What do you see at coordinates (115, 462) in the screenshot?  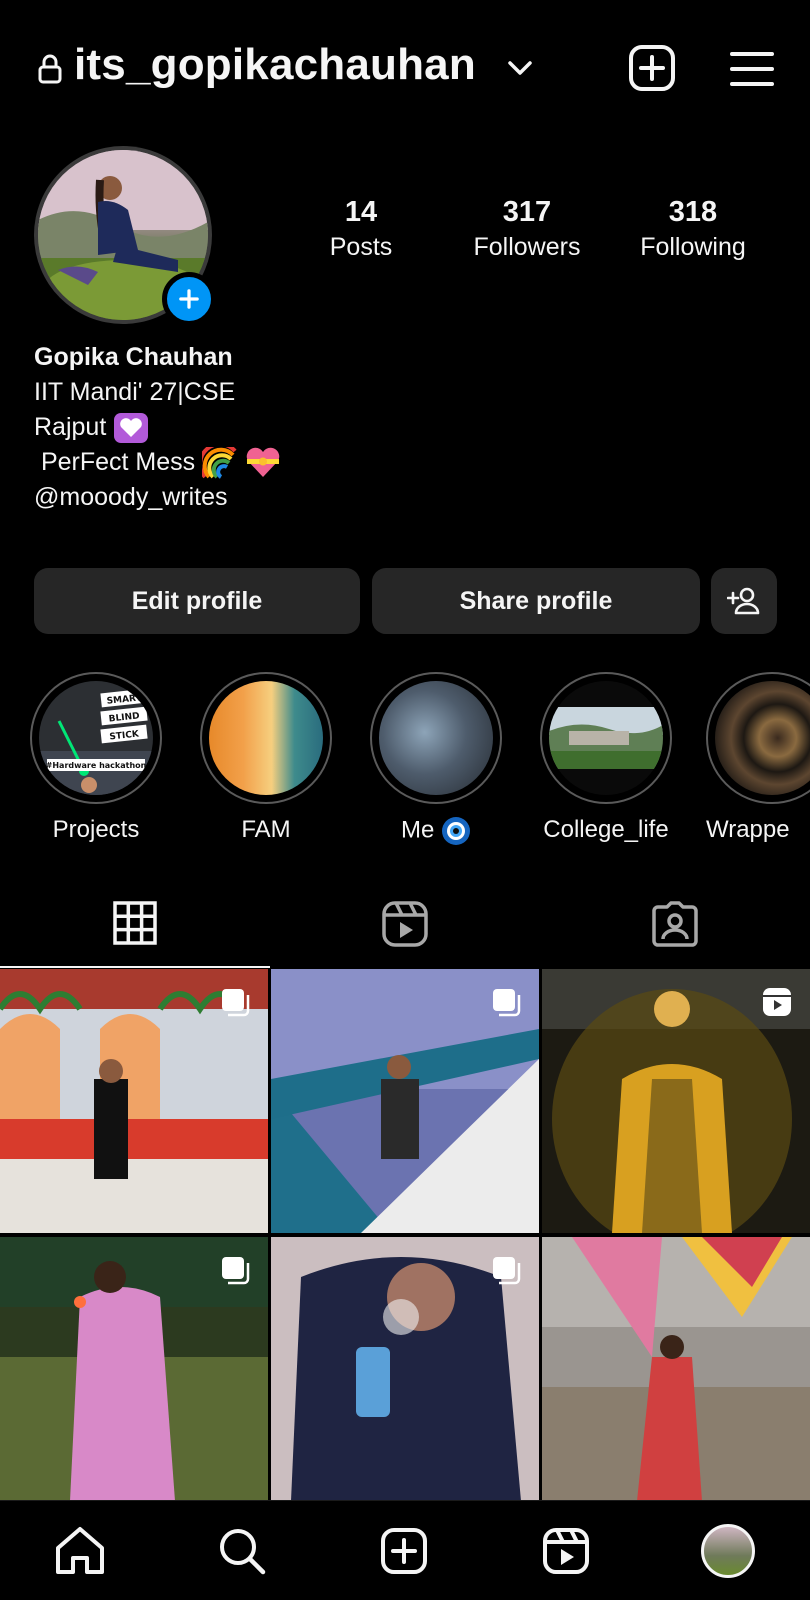 I see `bio-line-3: PerFect Mess` at bounding box center [115, 462].